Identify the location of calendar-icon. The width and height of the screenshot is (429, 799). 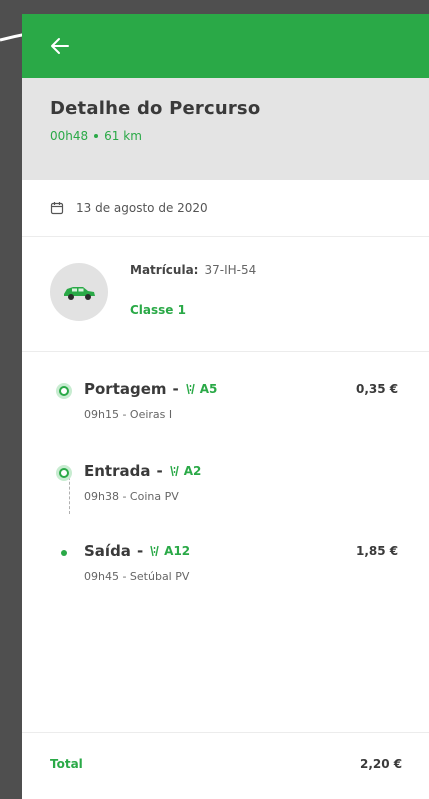
(57, 208).